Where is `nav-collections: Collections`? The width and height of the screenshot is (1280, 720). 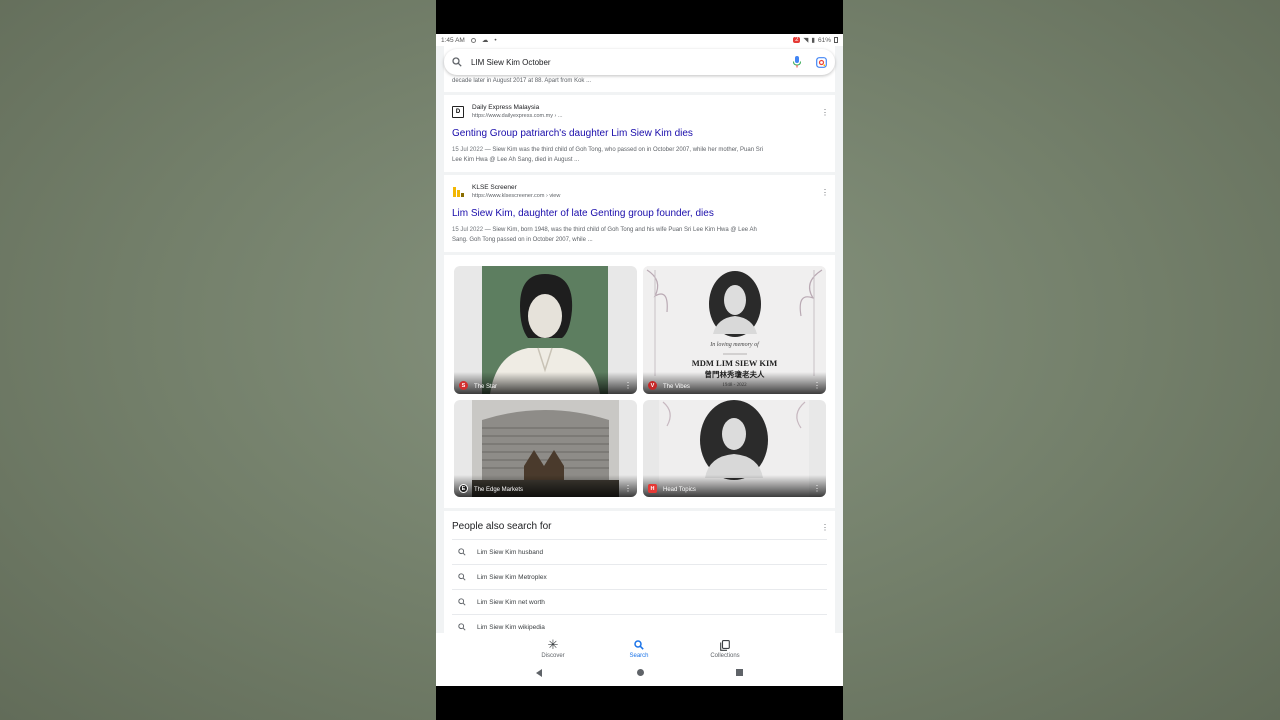 nav-collections: Collections is located at coordinates (725, 648).